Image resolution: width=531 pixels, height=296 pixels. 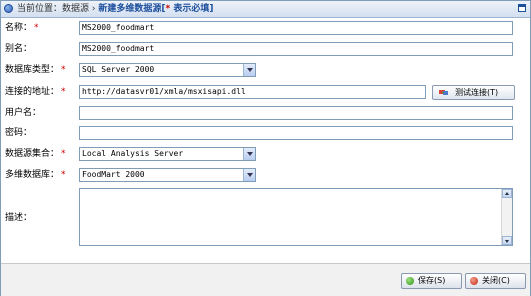 I want to click on ds-set-label: 数据源集合： *, so click(x=35, y=154).